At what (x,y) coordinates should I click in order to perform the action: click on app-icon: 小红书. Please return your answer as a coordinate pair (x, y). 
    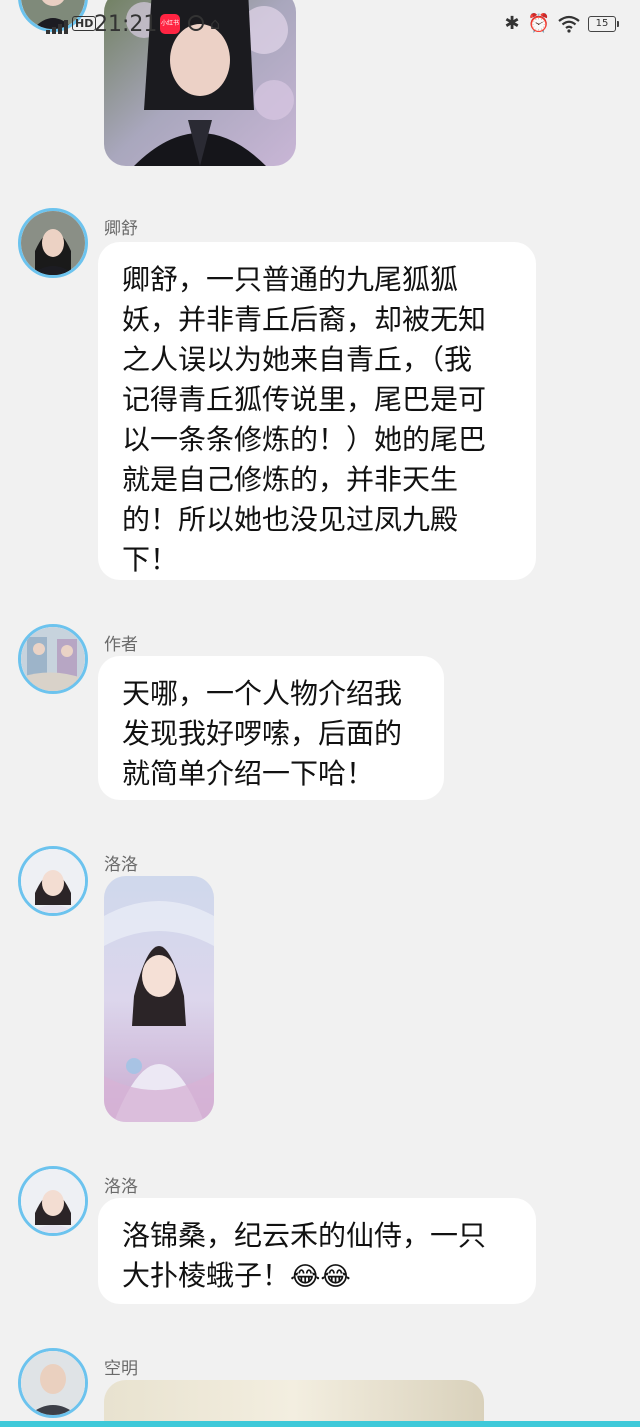
    Looking at the image, I should click on (170, 24).